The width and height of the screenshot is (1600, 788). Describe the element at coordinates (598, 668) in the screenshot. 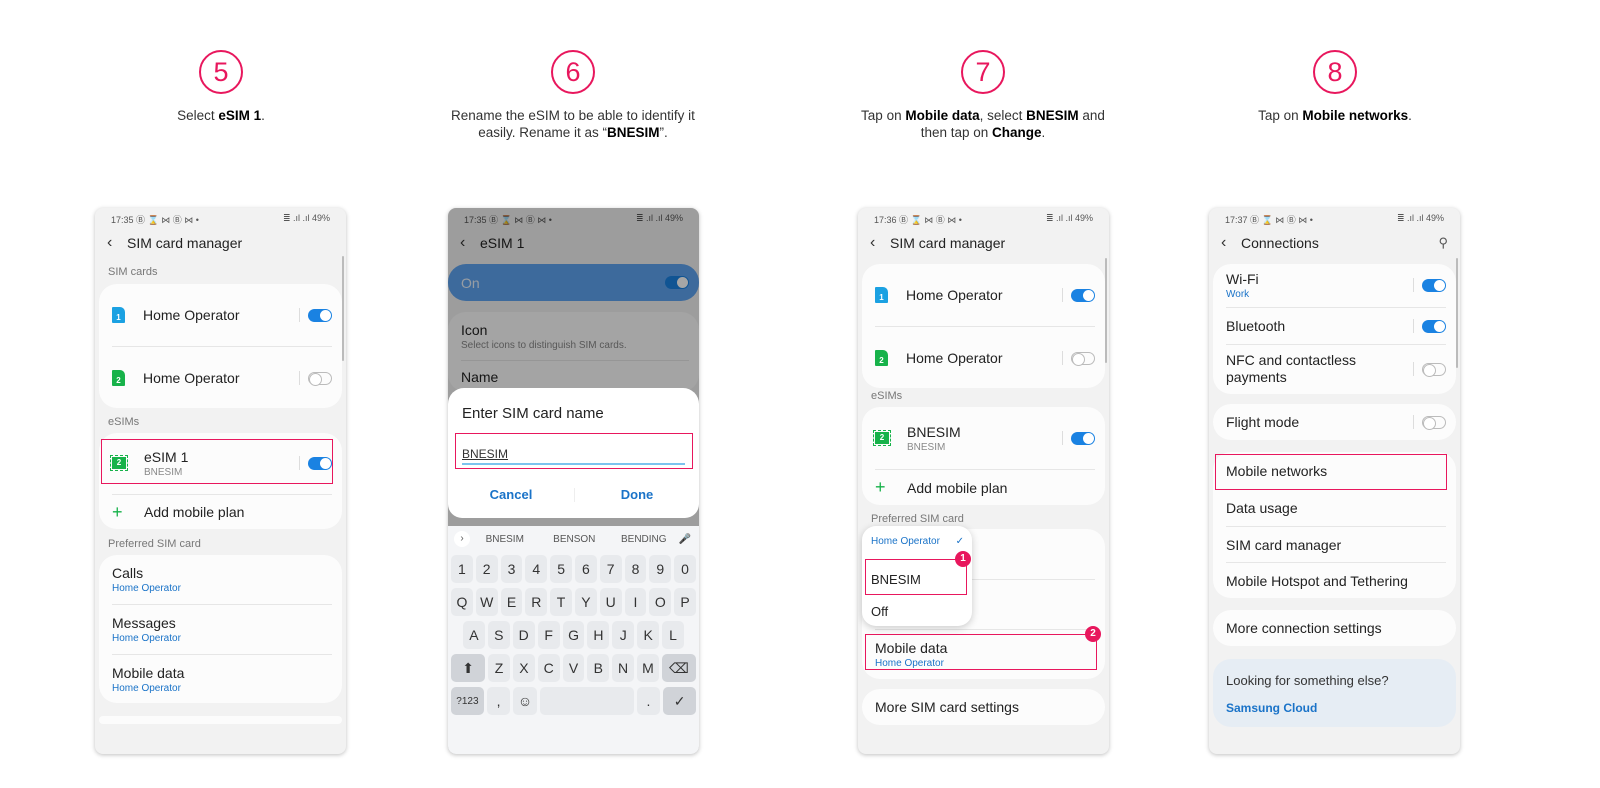

I see `key-b: B` at that location.